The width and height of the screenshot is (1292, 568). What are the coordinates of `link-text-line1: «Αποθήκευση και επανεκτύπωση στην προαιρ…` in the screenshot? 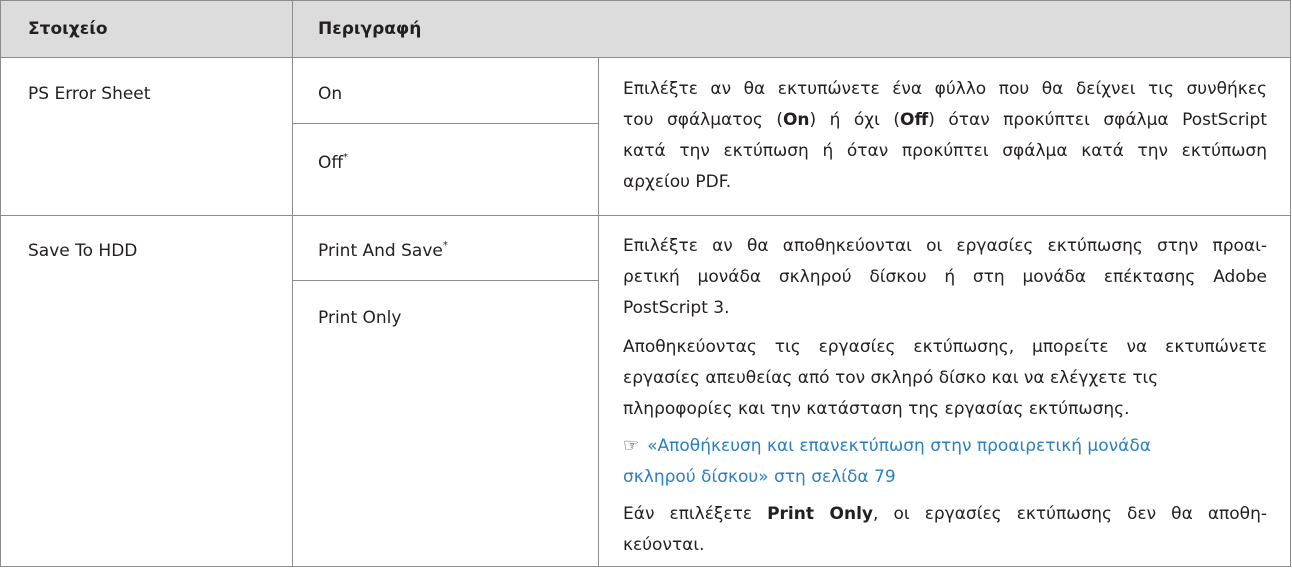 It's located at (899, 446).